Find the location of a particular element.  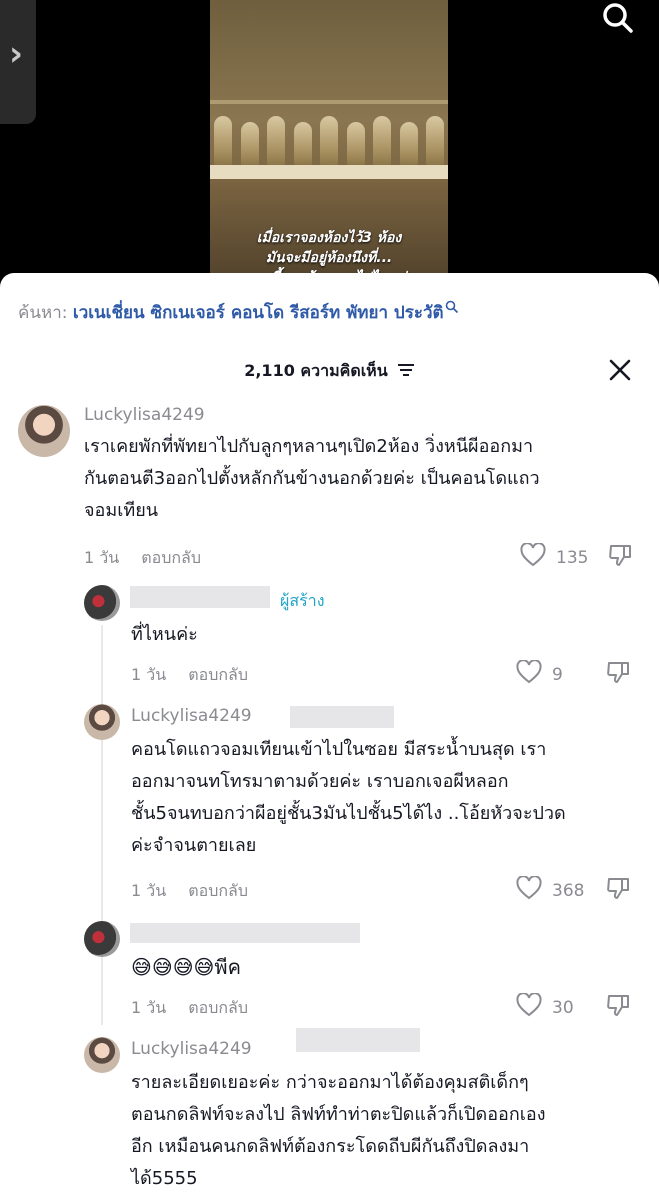

comment-time: 1 วัน is located at coordinates (102, 557).